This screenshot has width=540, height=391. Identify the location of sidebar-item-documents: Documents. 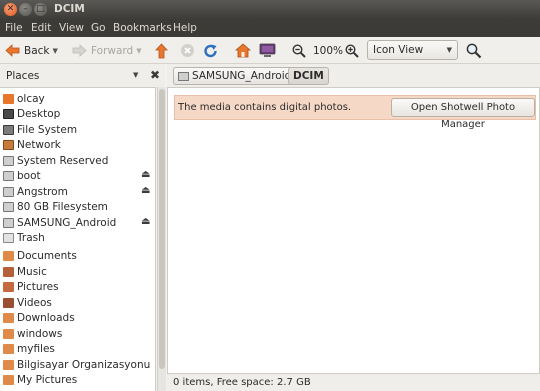
(40, 255).